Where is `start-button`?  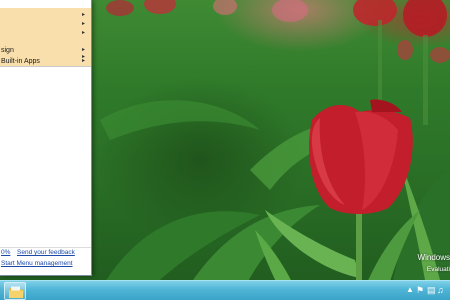 start-button is located at coordinates (15, 291).